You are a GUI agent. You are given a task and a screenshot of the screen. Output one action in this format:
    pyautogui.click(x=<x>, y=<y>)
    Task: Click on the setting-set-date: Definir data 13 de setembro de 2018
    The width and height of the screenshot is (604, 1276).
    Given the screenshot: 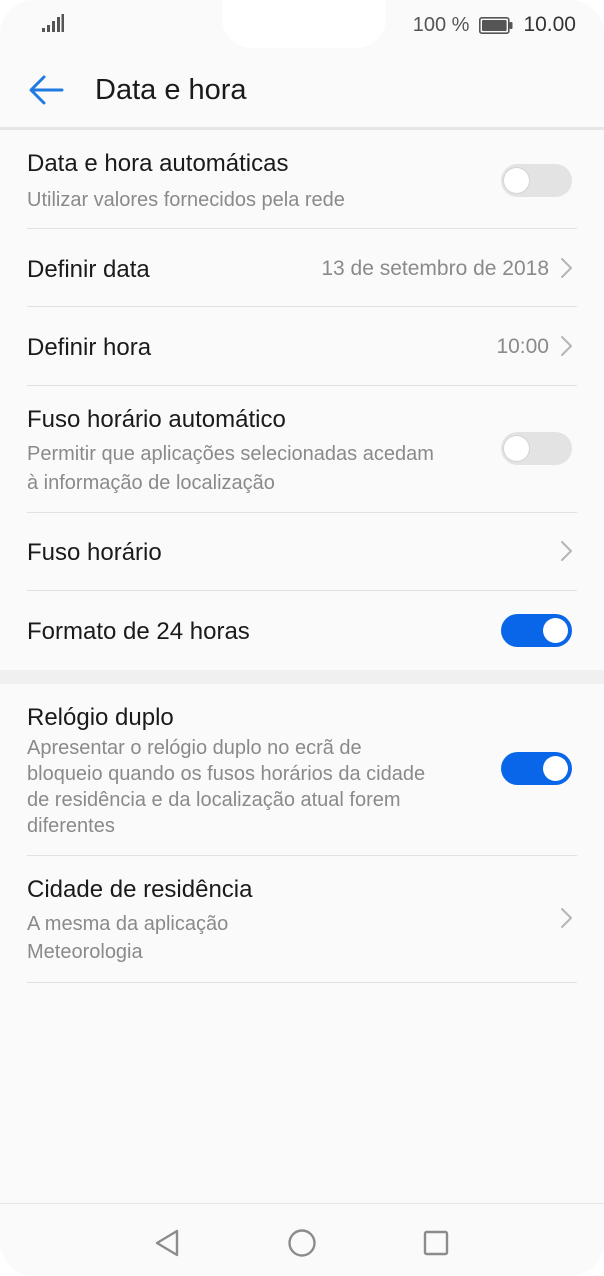 What is the action you would take?
    pyautogui.click(x=302, y=268)
    